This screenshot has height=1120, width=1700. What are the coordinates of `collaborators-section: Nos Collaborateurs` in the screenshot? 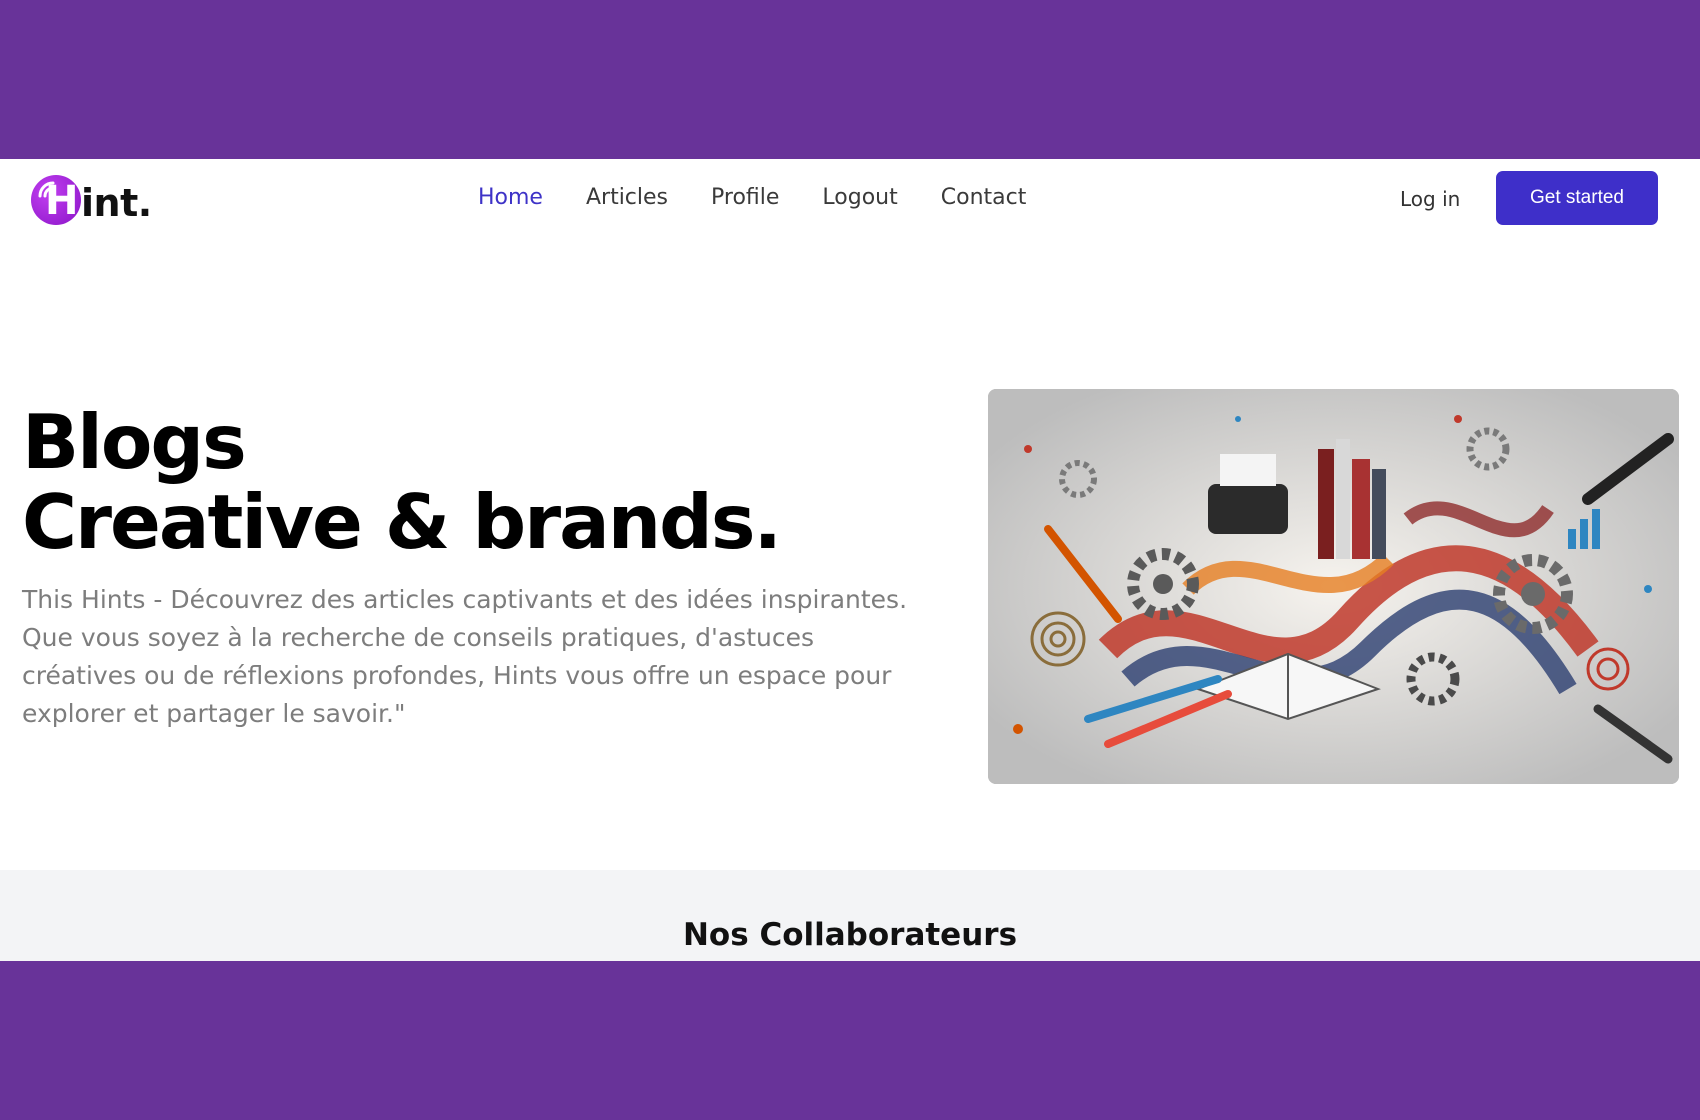 It's located at (850, 915).